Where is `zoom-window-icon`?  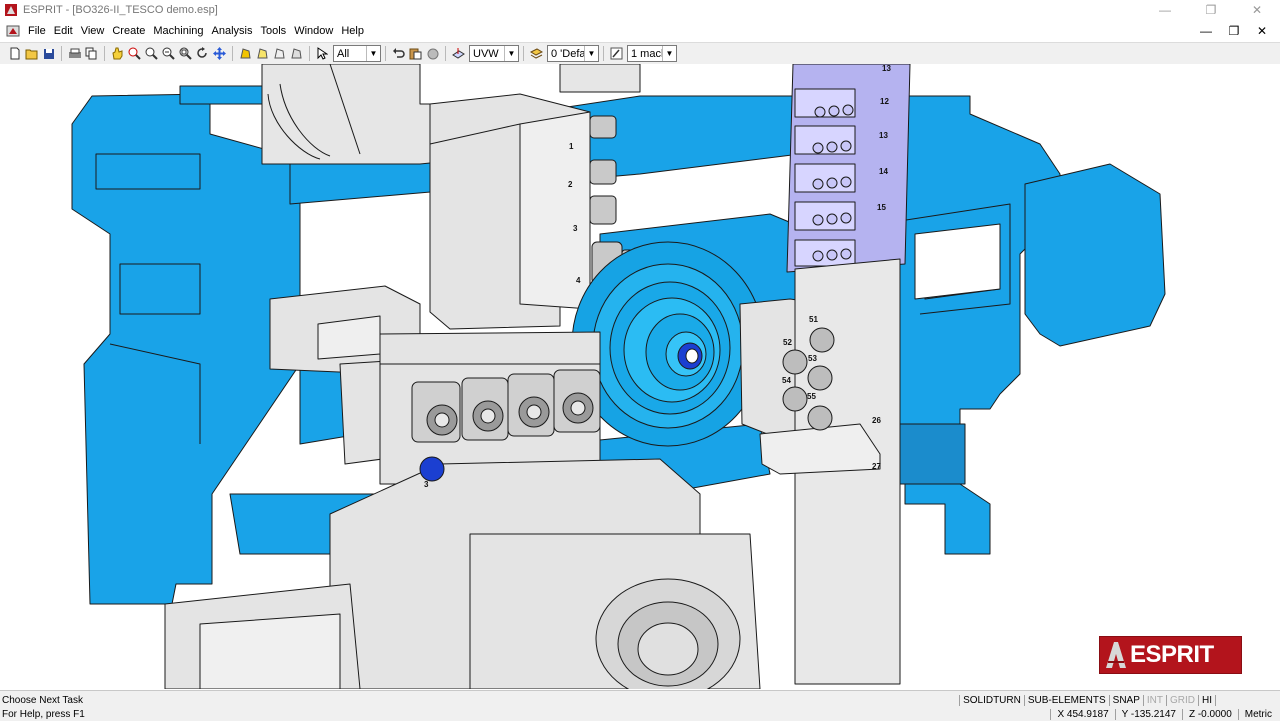
zoom-window-icon is located at coordinates (151, 53).